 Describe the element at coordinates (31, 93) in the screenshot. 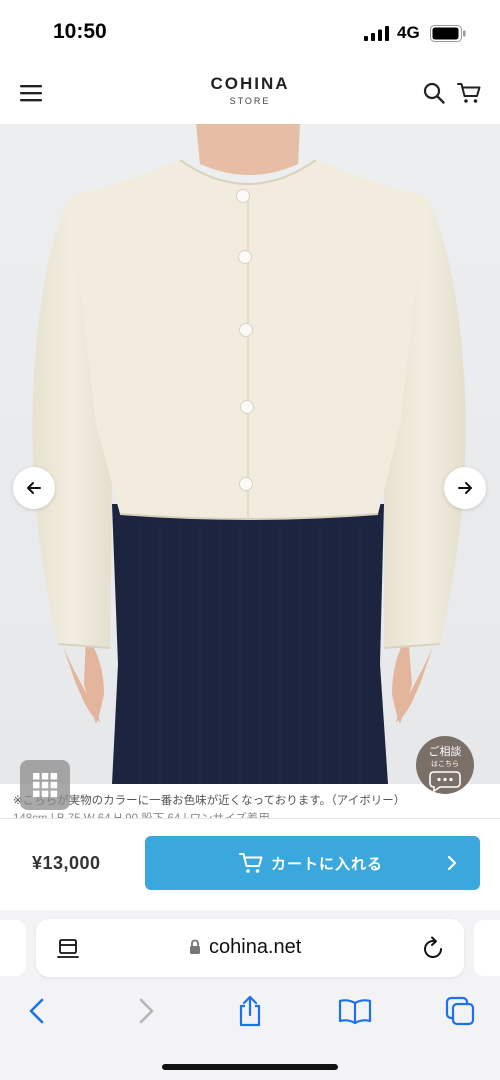

I see `hamburger-menu-icon` at that location.